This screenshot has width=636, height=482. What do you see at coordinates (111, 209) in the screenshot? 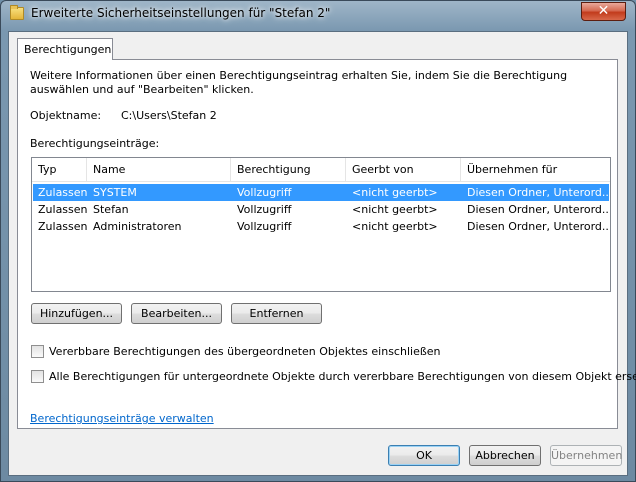
I see `cell-name: Stefan` at bounding box center [111, 209].